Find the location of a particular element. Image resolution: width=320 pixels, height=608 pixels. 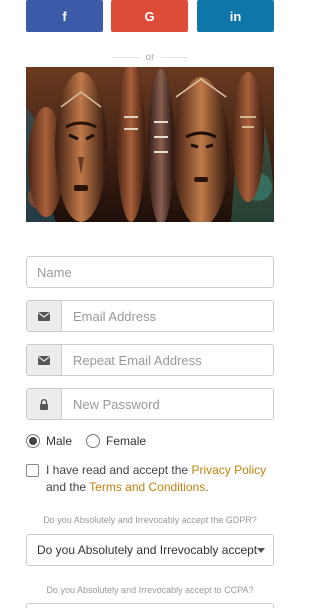

linkedin-icon: in is located at coordinates (235, 16).